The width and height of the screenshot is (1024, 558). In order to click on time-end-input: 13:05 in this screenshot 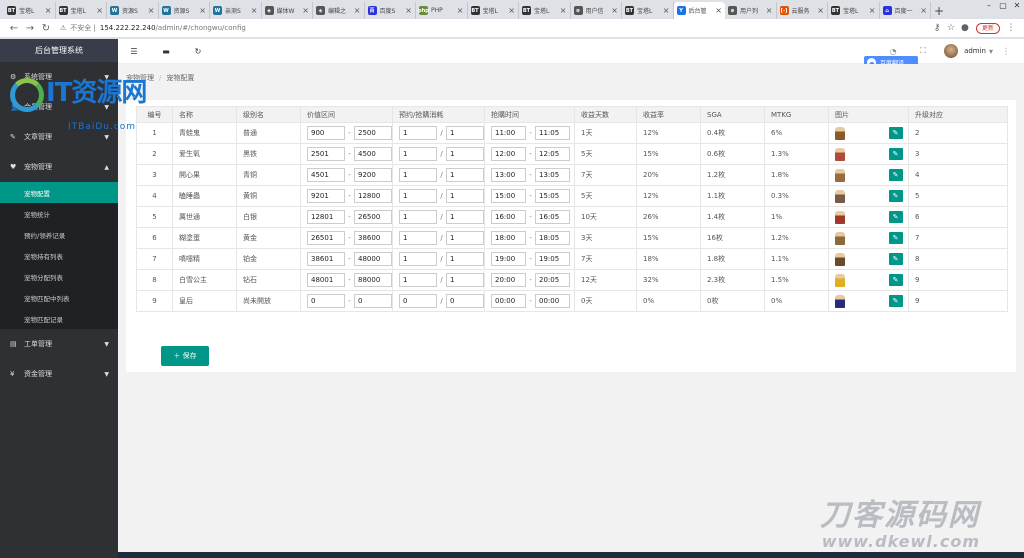, I will do `click(552, 175)`.